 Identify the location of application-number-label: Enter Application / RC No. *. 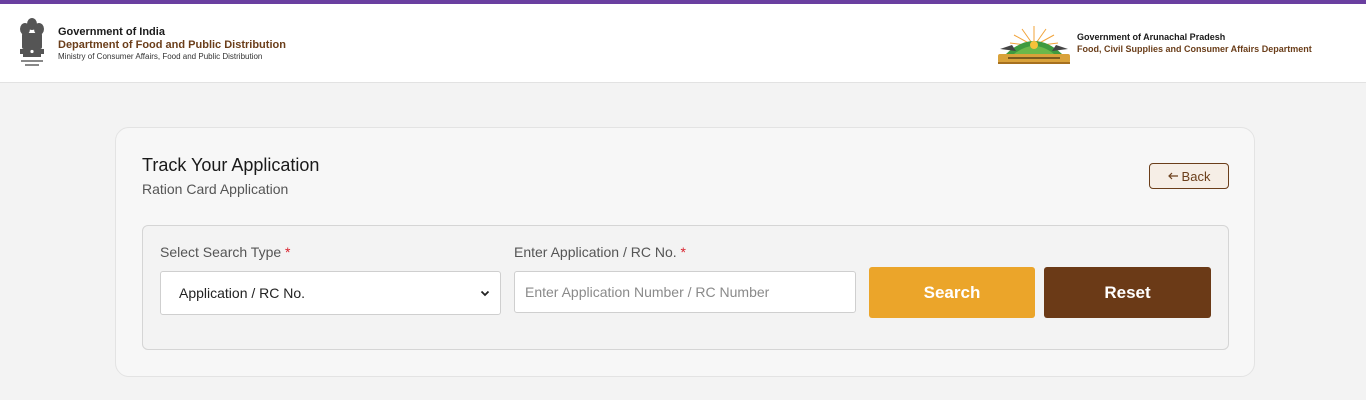
(600, 252).